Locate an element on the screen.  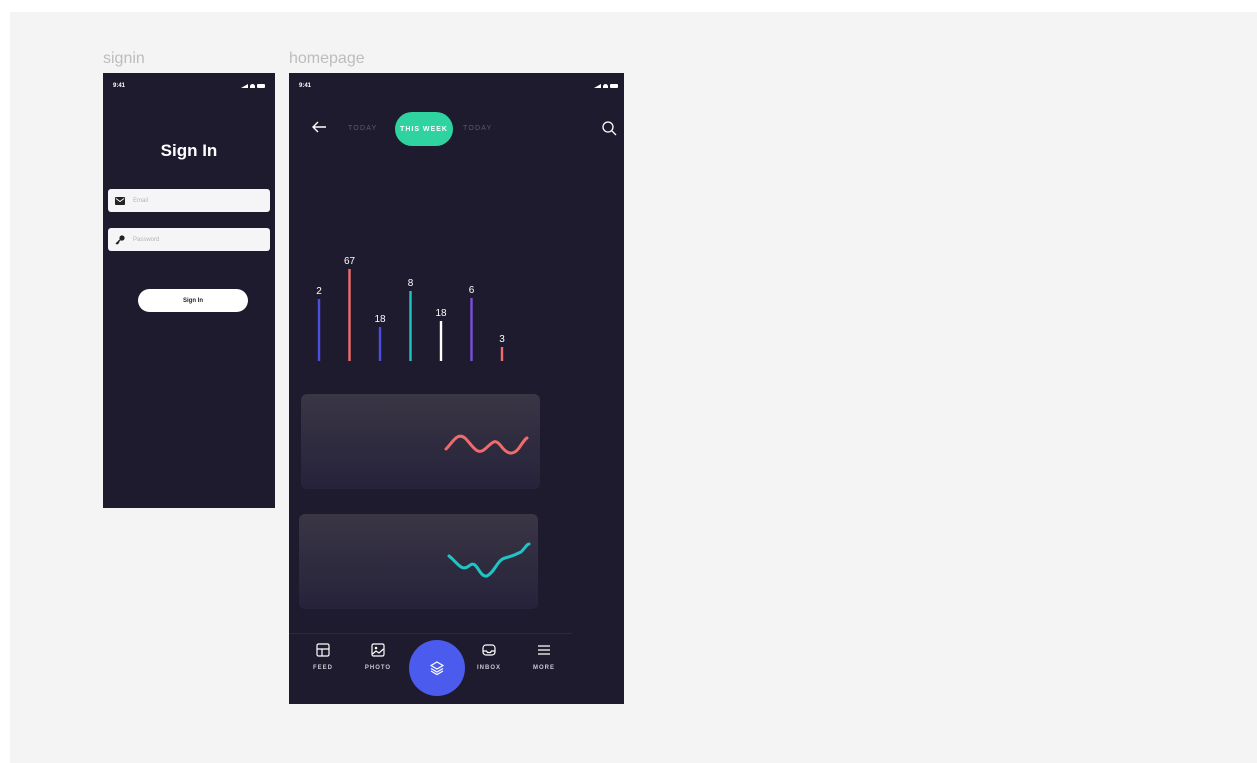
chart-value-label: 8 is located at coordinates (411, 283).